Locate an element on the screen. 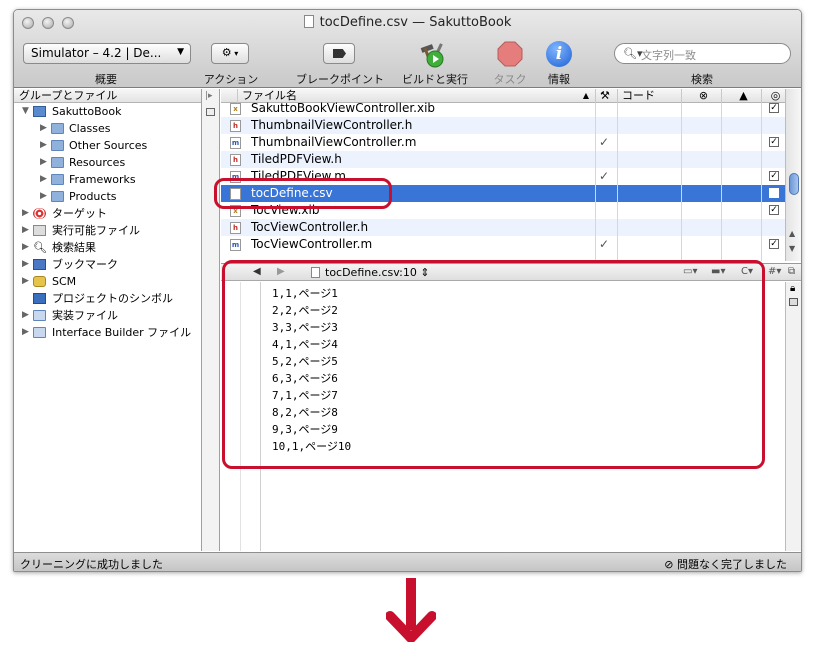  sidebar-item-products: ▶ Products is located at coordinates (107, 196).